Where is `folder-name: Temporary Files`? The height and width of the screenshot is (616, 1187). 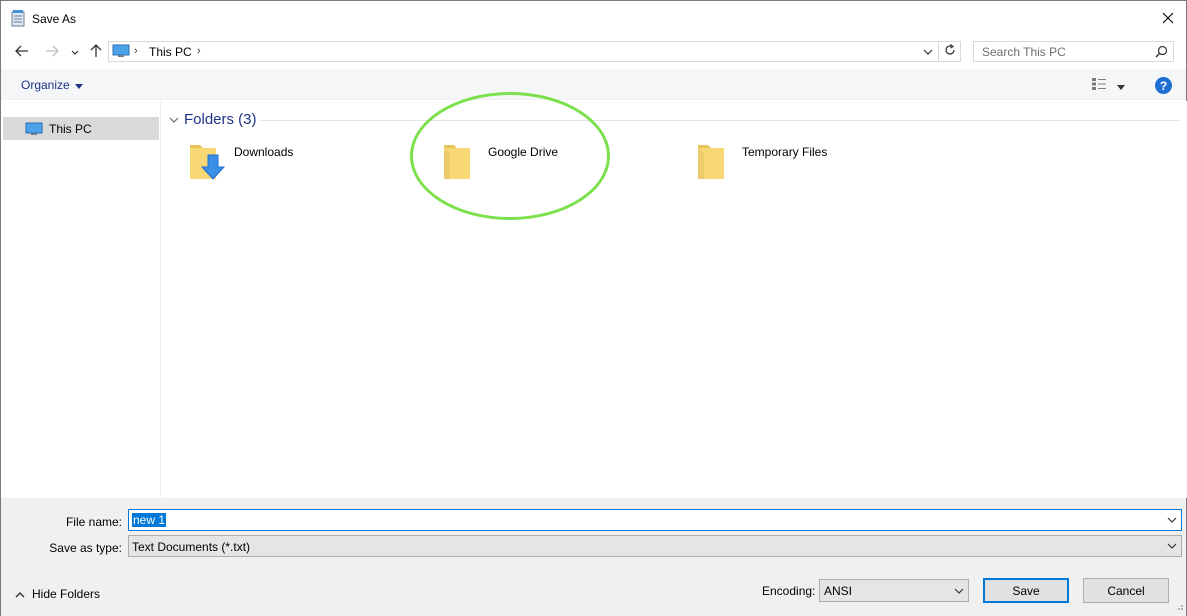
folder-name: Temporary Files is located at coordinates (785, 152).